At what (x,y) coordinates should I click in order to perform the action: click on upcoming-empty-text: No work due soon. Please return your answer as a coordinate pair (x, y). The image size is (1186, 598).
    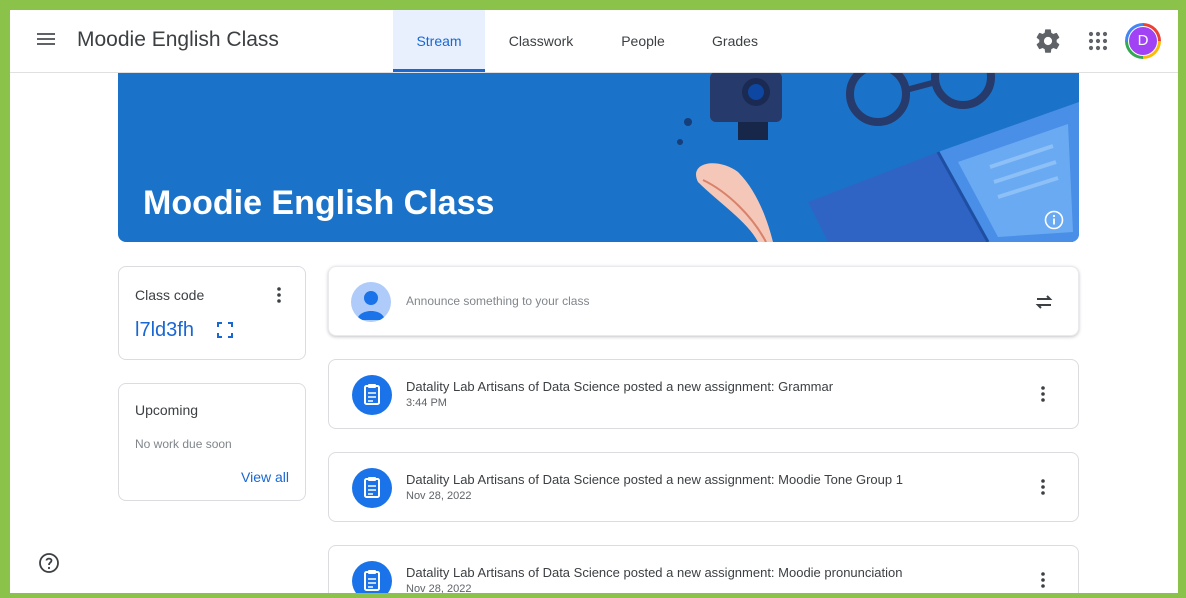
    Looking at the image, I should click on (183, 444).